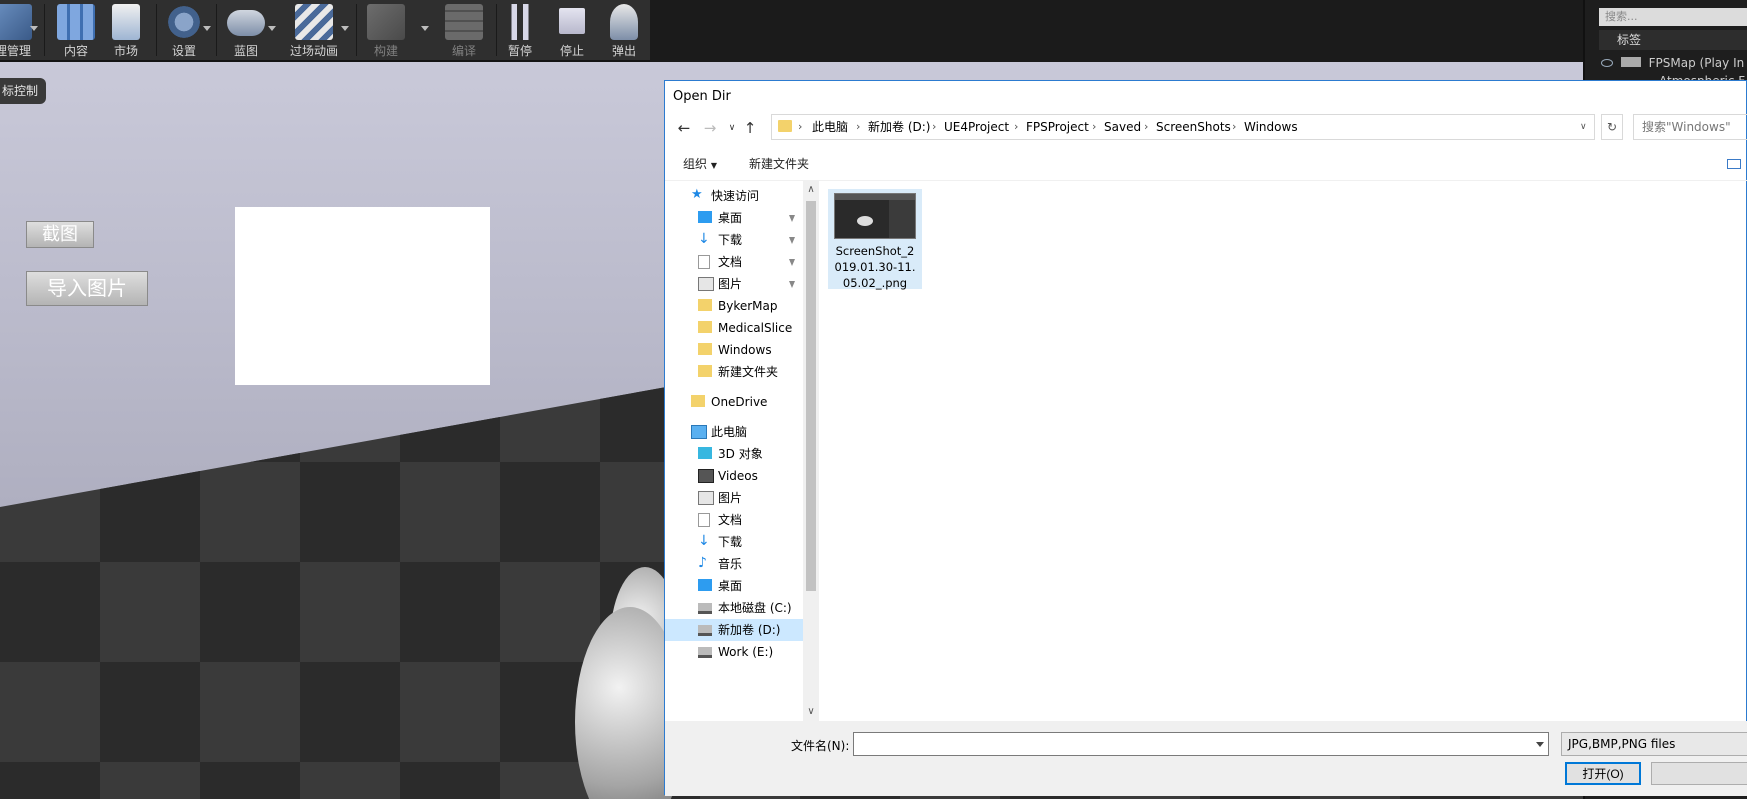  What do you see at coordinates (899, 127) in the screenshot?
I see `breadcrumb-drive-d: 新加卷 (D:)` at bounding box center [899, 127].